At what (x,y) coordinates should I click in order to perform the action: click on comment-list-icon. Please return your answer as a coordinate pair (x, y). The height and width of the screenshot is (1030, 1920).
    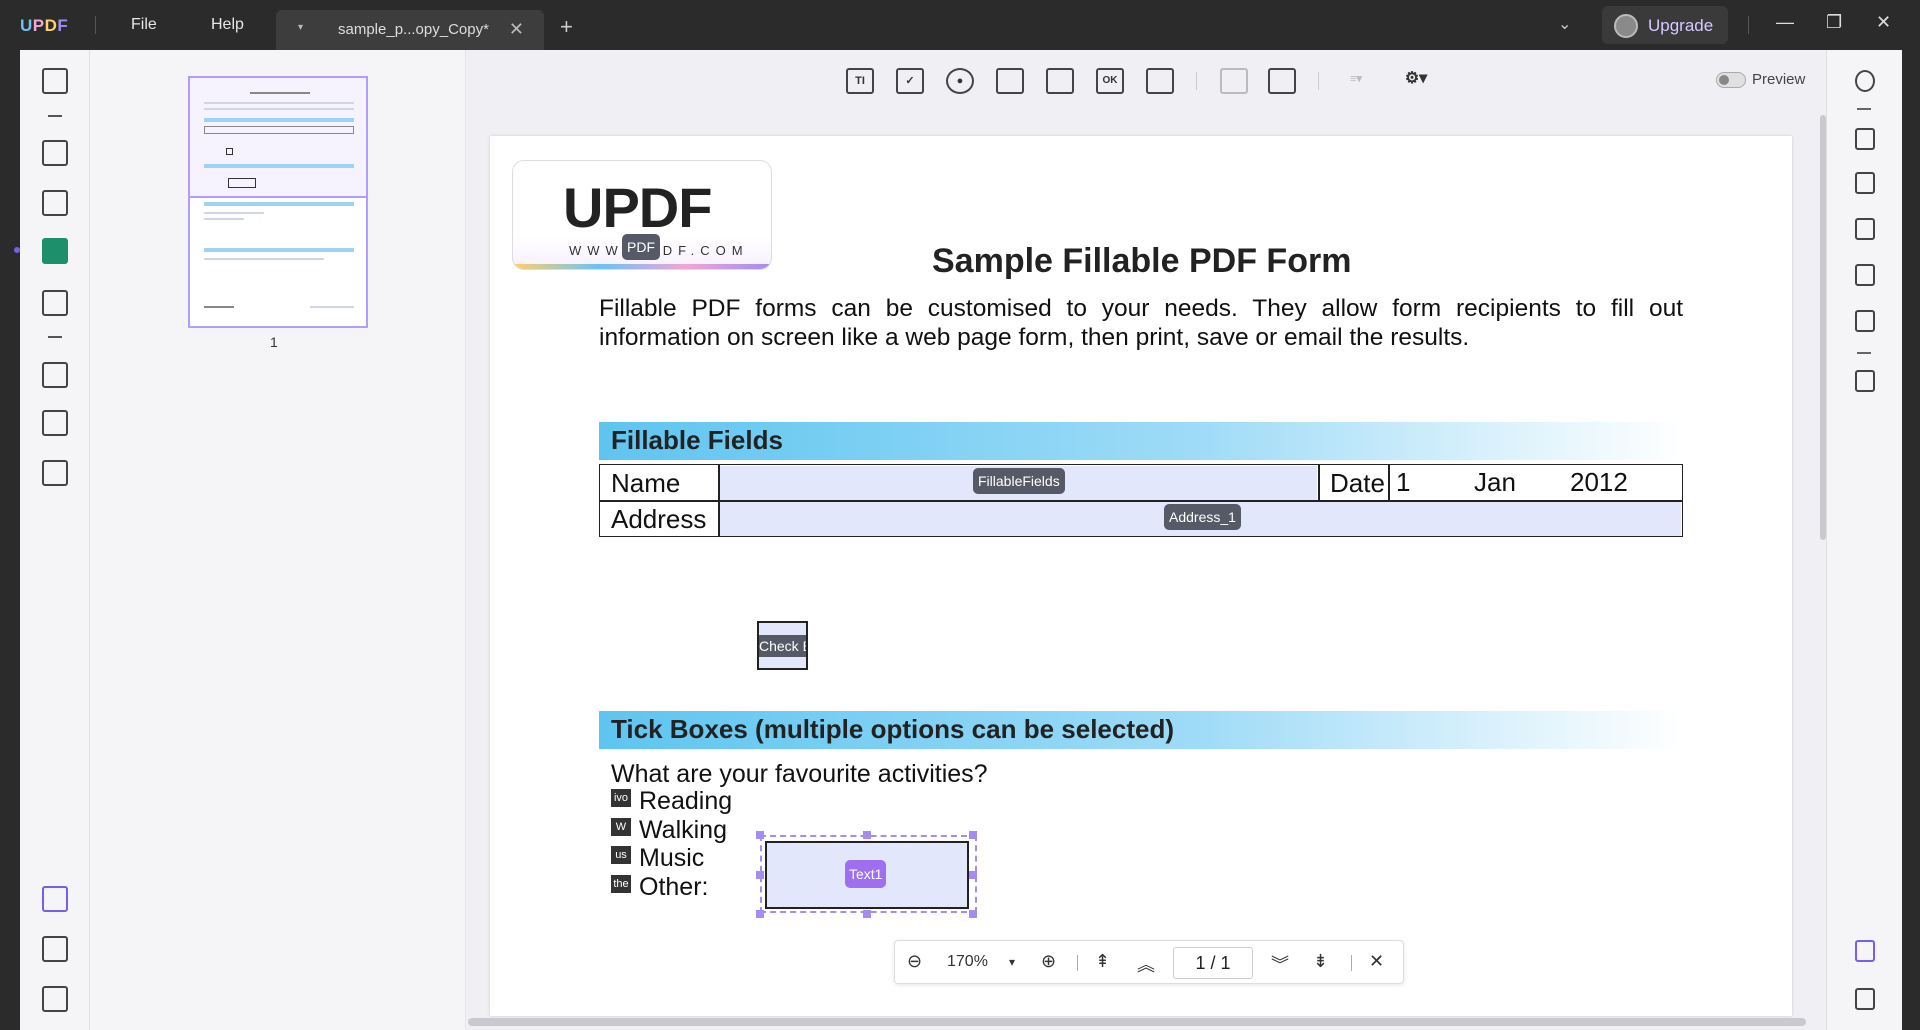
    Looking at the image, I should click on (1865, 999).